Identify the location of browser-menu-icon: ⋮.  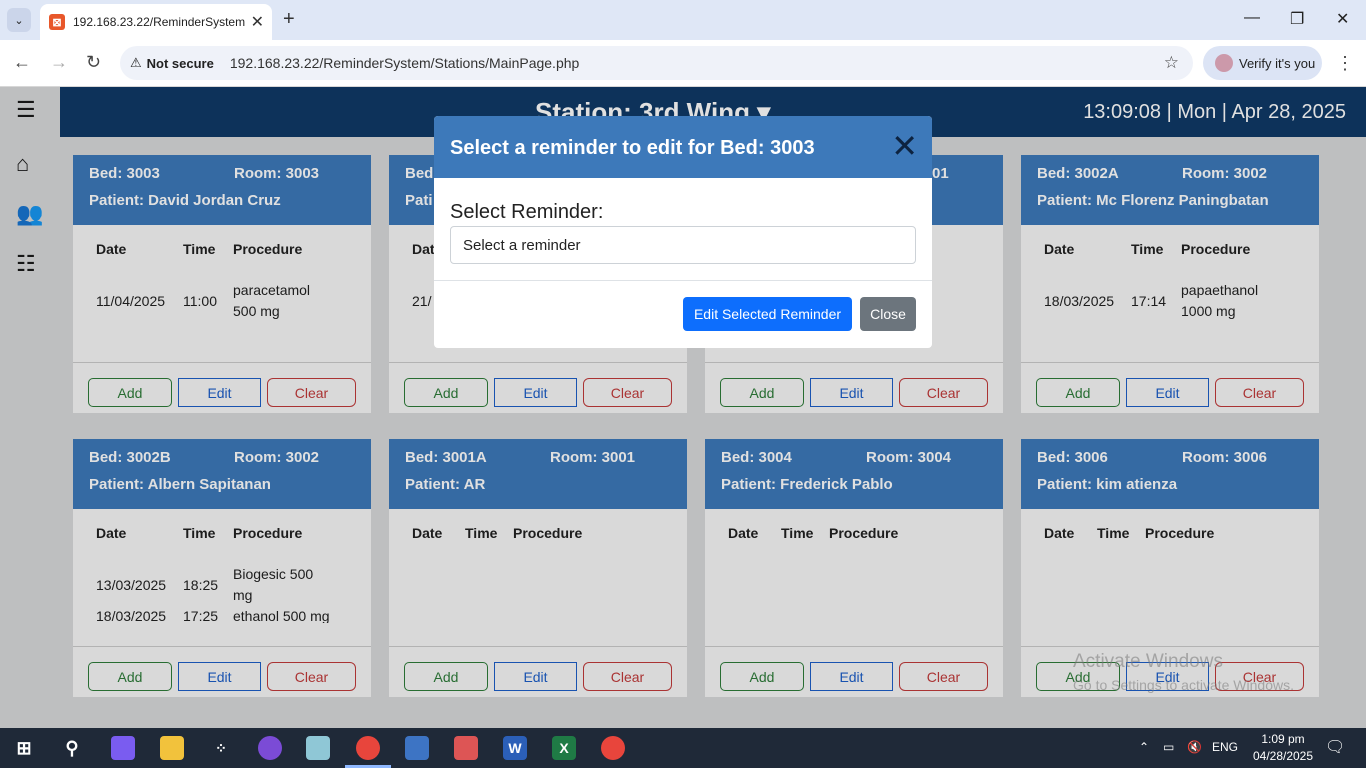
(1345, 63).